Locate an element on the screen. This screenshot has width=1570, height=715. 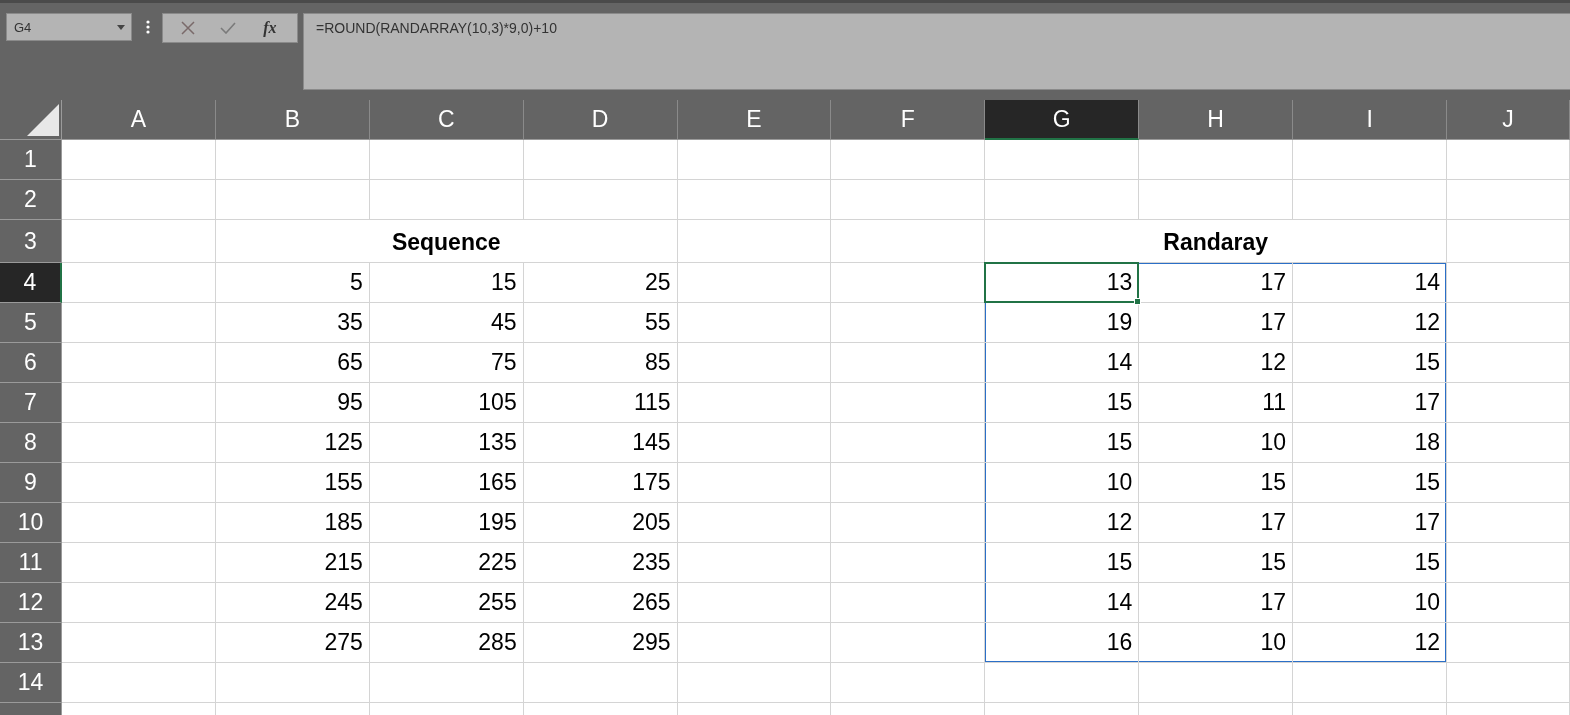
row-header: 3 is located at coordinates (31, 241).